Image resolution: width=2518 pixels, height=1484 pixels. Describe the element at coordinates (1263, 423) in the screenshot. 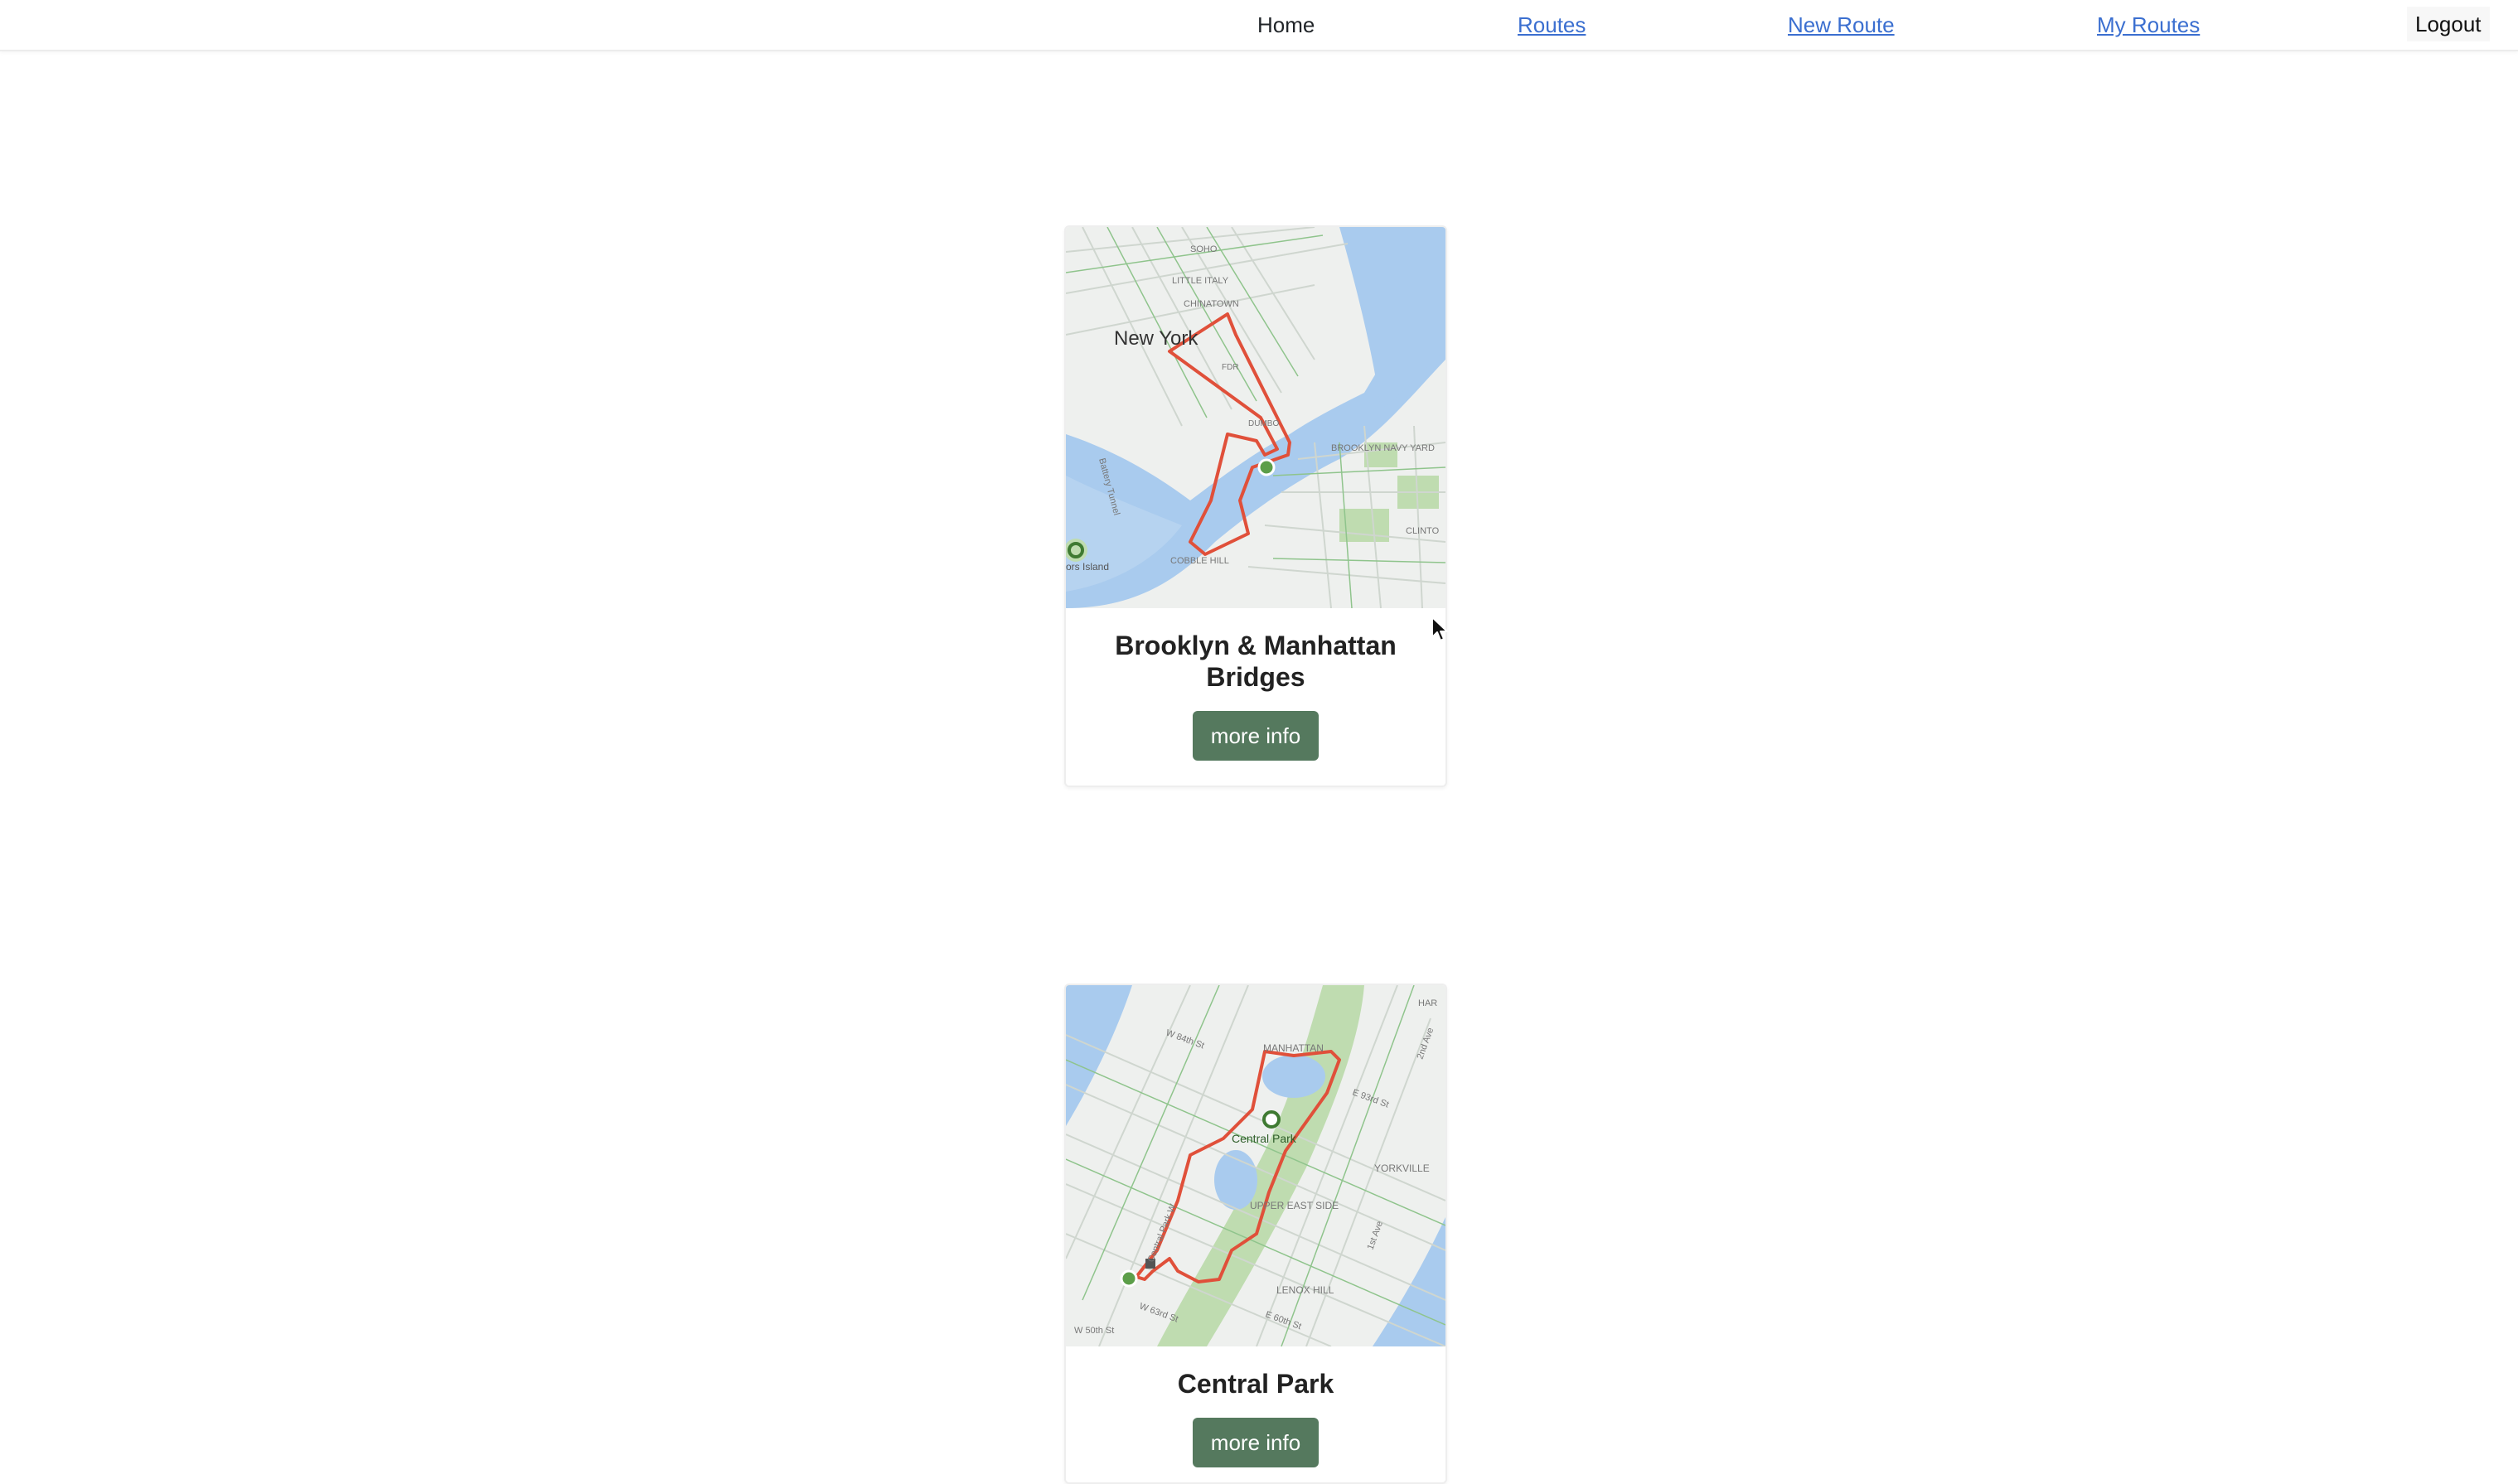

I see `svg-text: DUMBO` at that location.